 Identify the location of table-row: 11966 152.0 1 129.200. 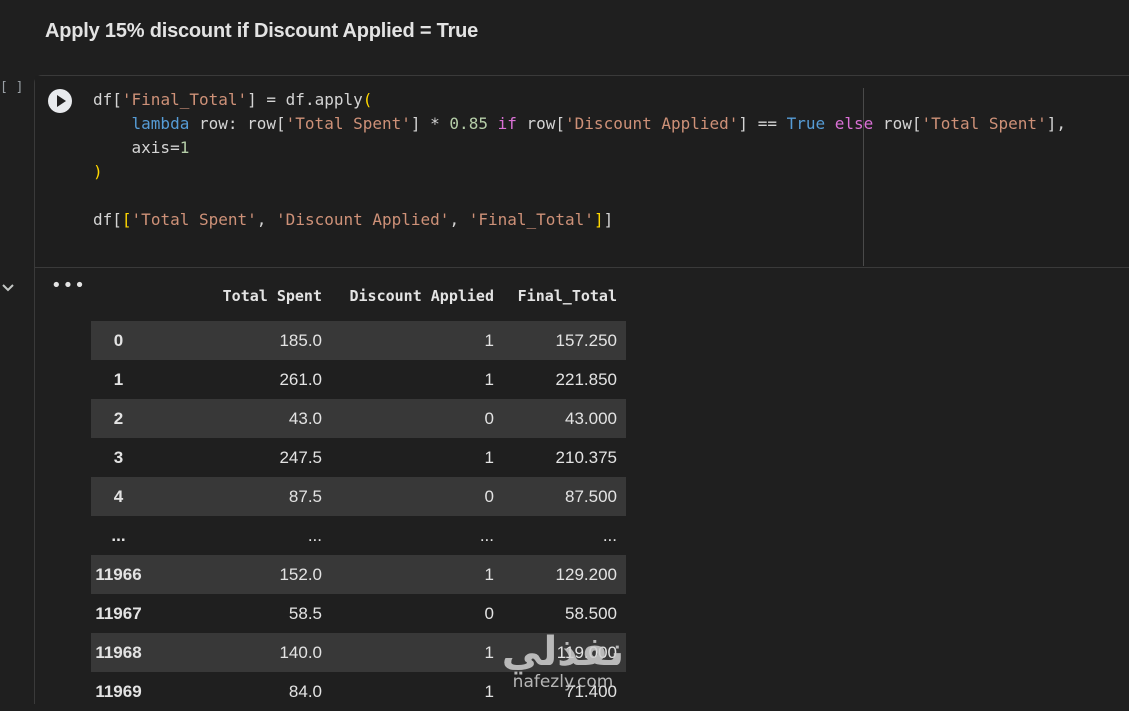
(358, 574).